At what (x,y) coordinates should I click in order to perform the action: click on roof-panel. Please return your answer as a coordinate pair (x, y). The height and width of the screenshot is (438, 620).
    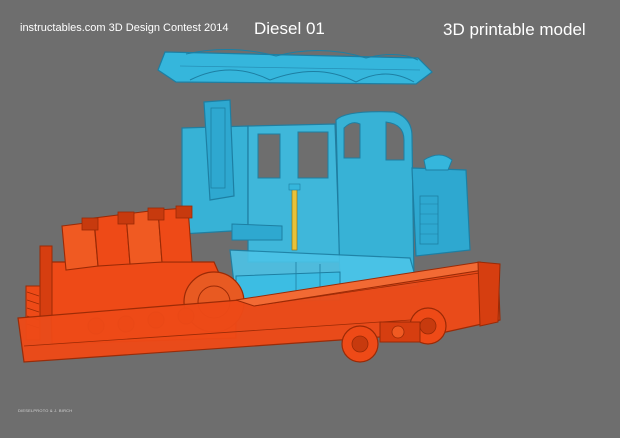
    Looking at the image, I should click on (295, 67).